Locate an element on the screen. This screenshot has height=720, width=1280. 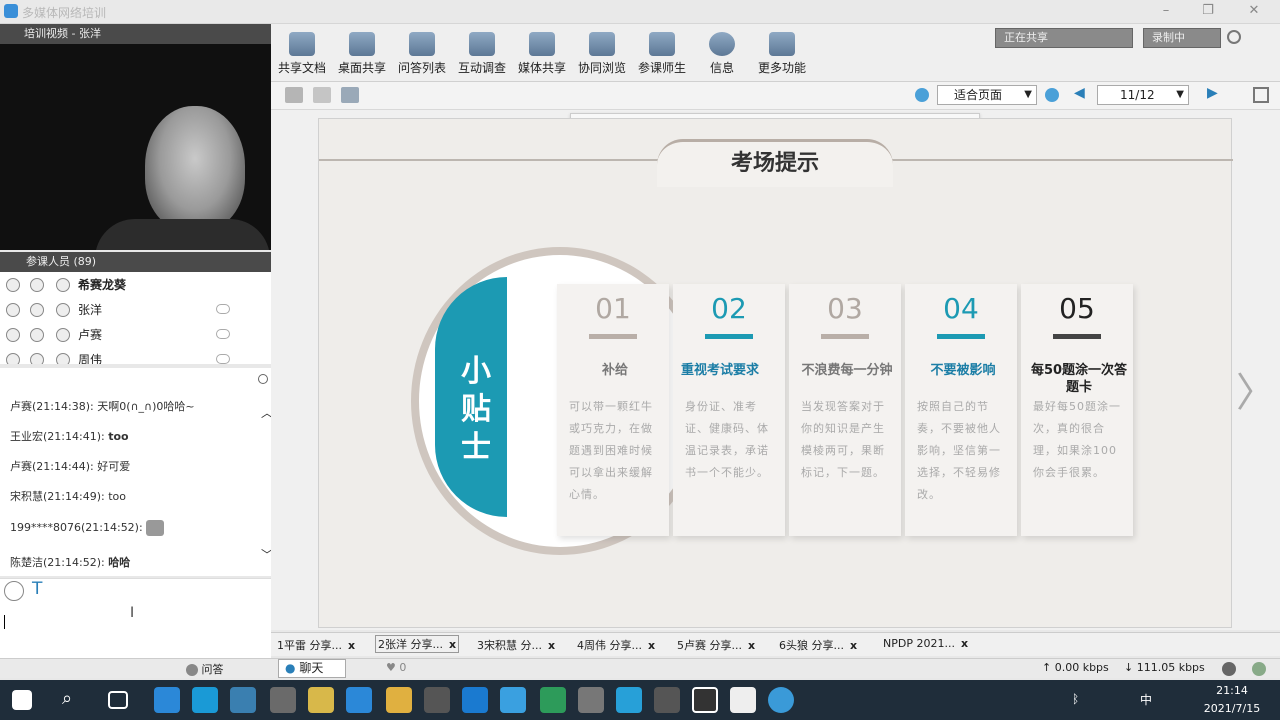
card-number: 05 is located at coordinates (1077, 308).